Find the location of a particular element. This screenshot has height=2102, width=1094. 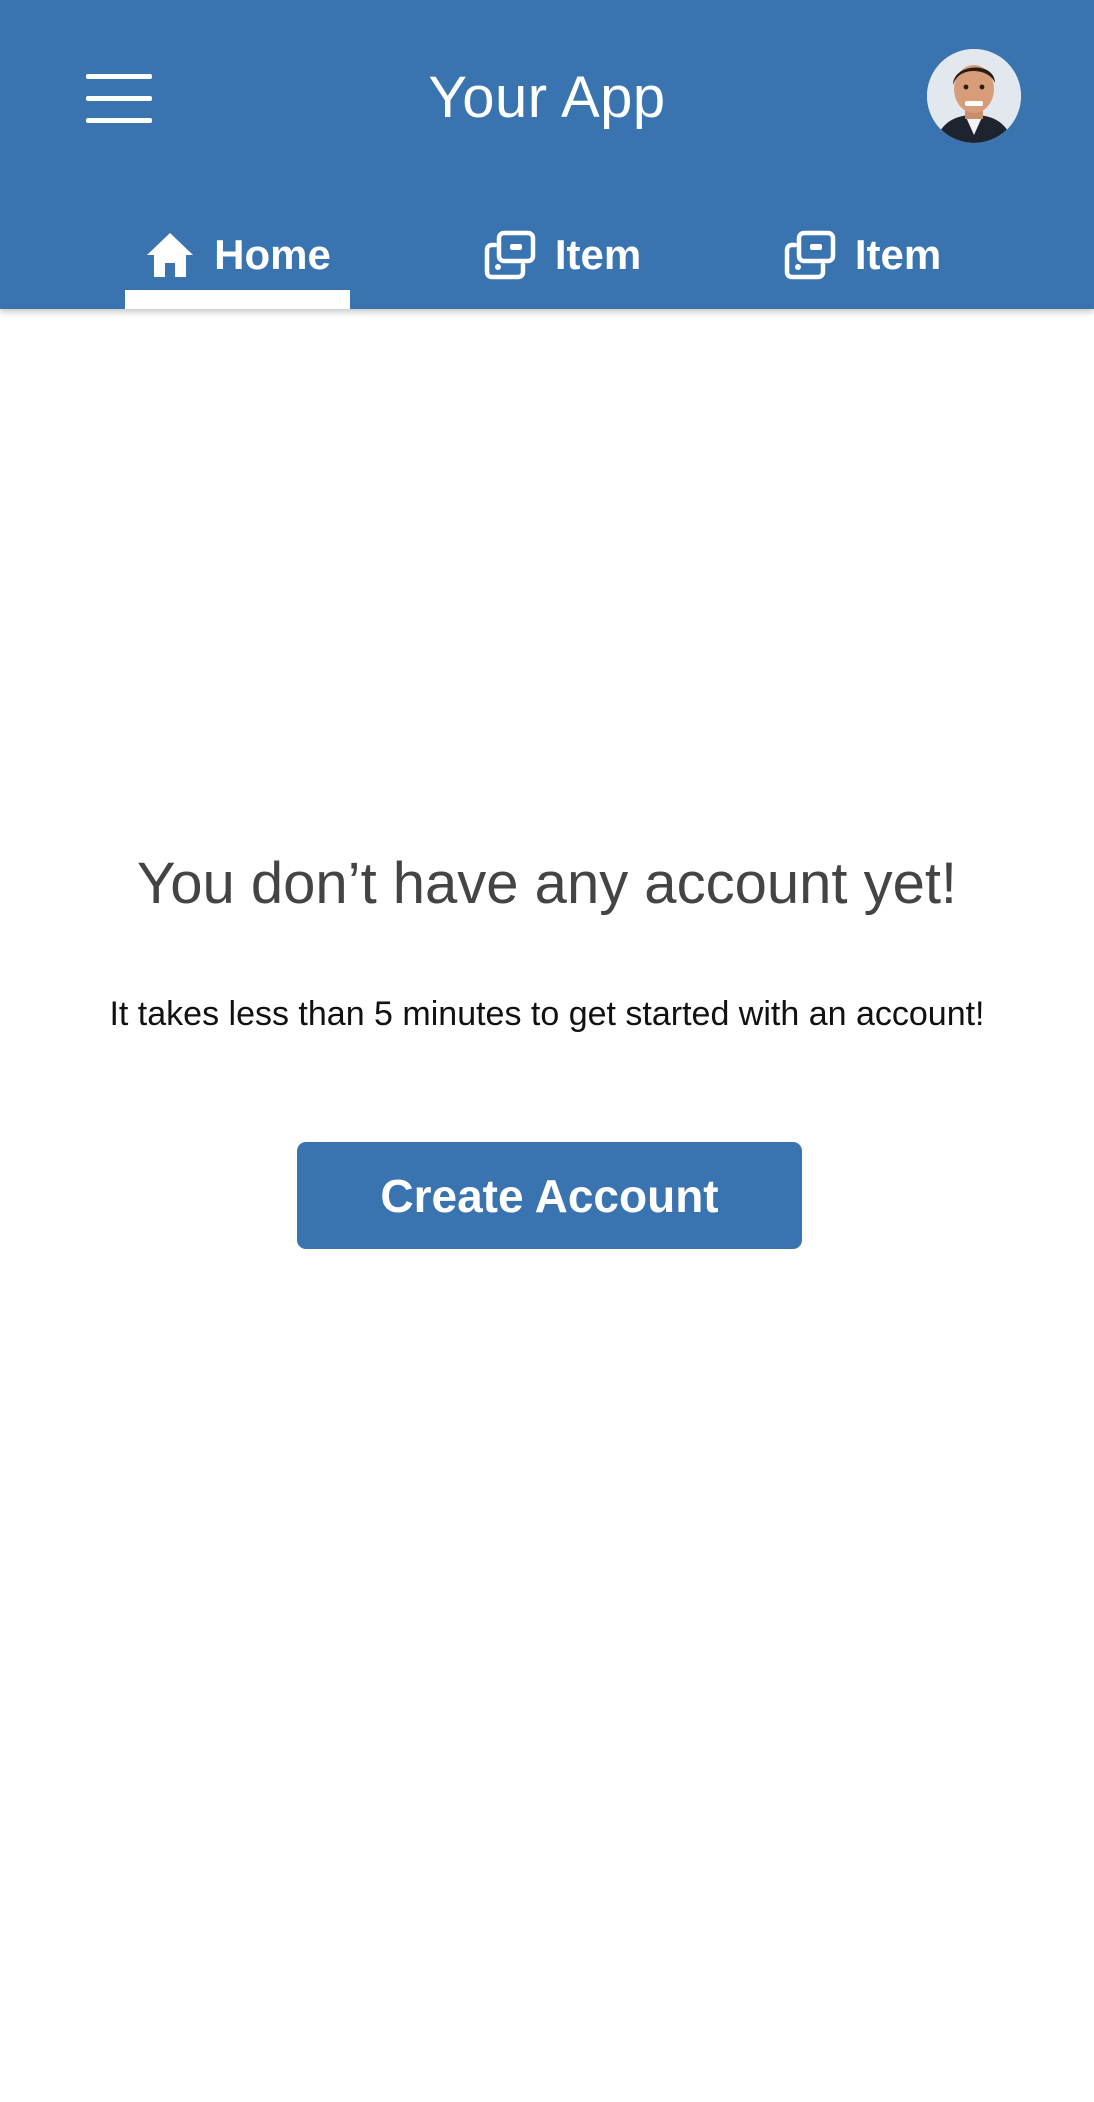

tab-item-2-label: Item is located at coordinates (898, 254).